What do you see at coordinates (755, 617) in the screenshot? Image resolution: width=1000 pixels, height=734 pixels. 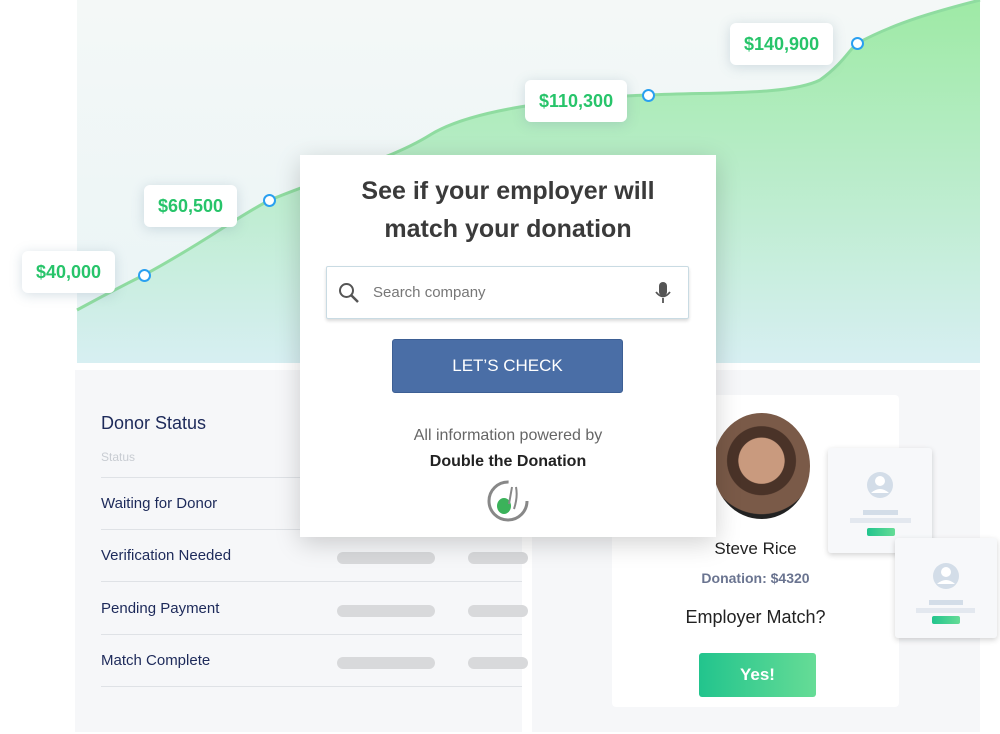 I see `employer-match-question: Employer Match?` at bounding box center [755, 617].